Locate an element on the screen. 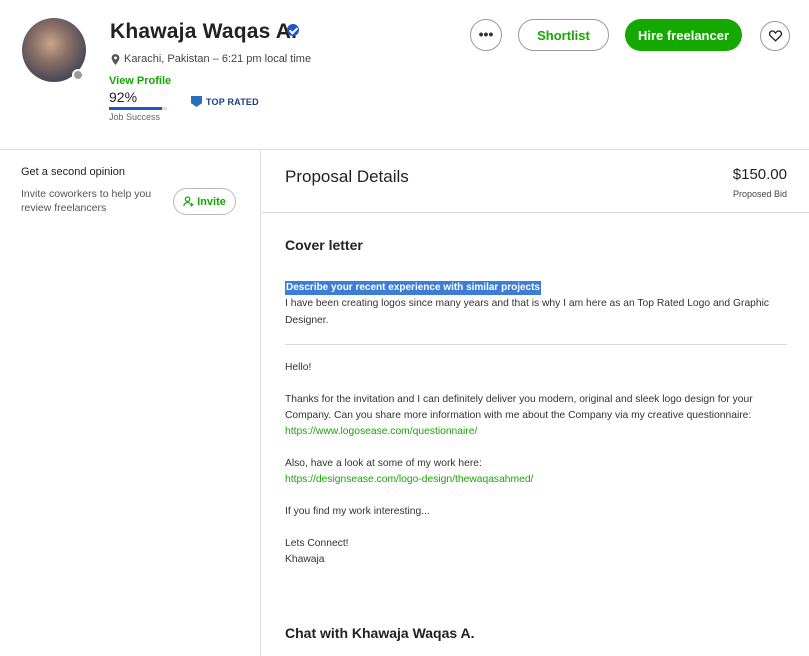 Image resolution: width=809 pixels, height=656 pixels. bid-label: Proposed Bid is located at coordinates (759, 194).